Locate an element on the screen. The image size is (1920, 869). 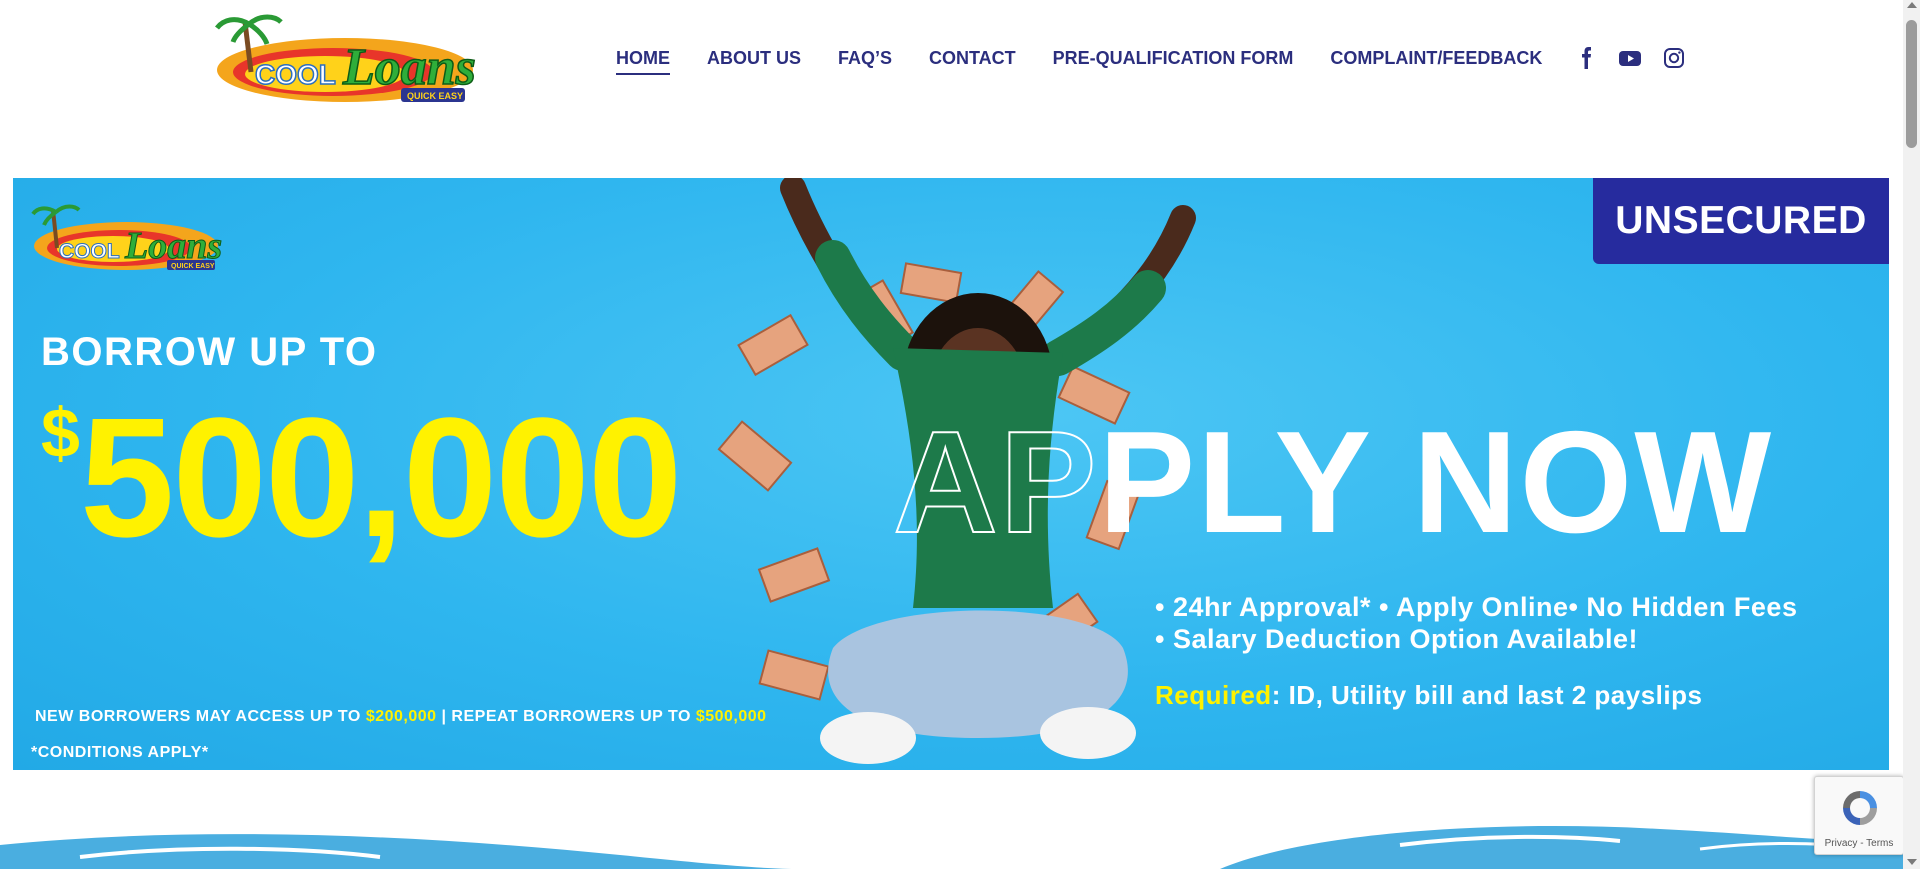
social-links is located at coordinates (1630, 58).